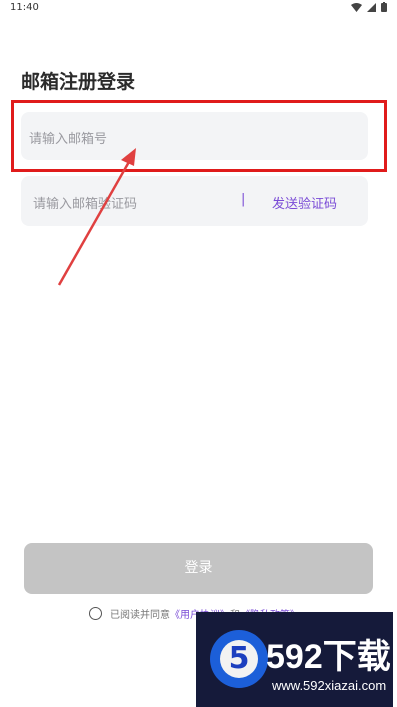  What do you see at coordinates (96, 217) in the screenshot?
I see `arrow-annotation-icon` at bounding box center [96, 217].